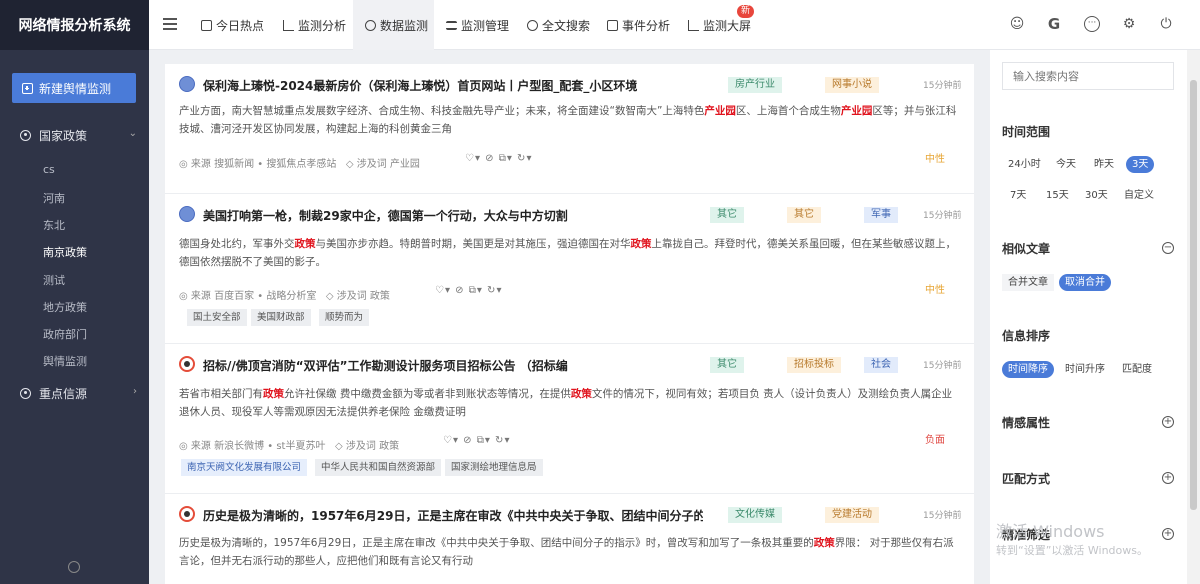 The width and height of the screenshot is (1200, 584). Describe the element at coordinates (65, 252) in the screenshot. I see `sidebar-item-nanjing-policy: 南京政策` at that location.